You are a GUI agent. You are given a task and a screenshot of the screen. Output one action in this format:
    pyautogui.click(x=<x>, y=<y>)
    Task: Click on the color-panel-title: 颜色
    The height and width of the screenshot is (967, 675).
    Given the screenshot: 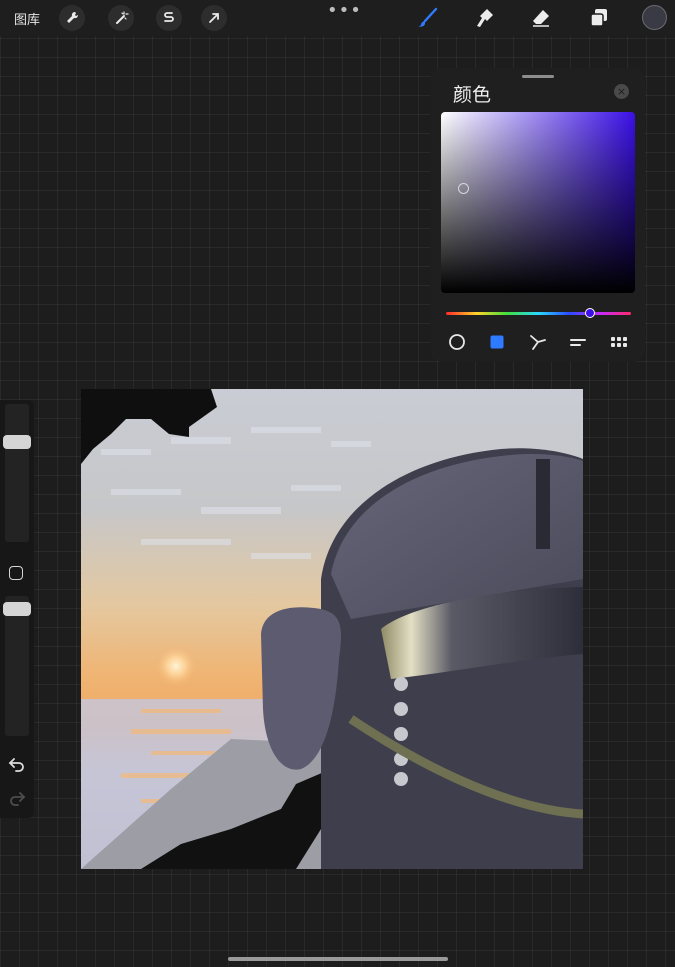 What is the action you would take?
    pyautogui.click(x=472, y=95)
    